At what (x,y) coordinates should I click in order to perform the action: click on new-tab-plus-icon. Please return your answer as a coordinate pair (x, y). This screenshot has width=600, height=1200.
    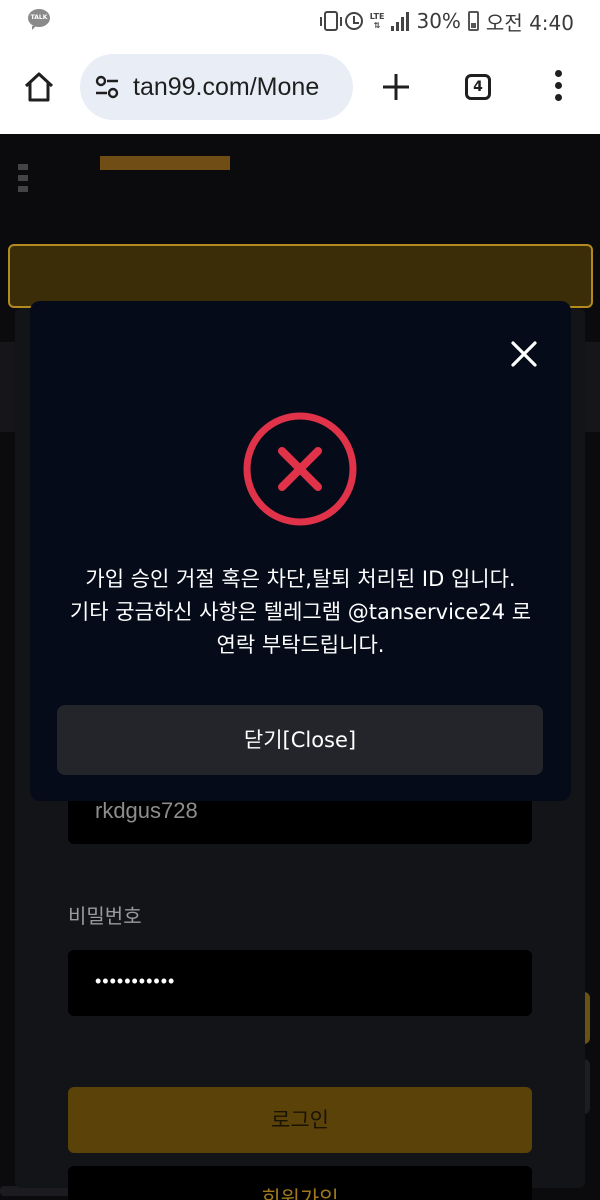
    Looking at the image, I should click on (396, 87).